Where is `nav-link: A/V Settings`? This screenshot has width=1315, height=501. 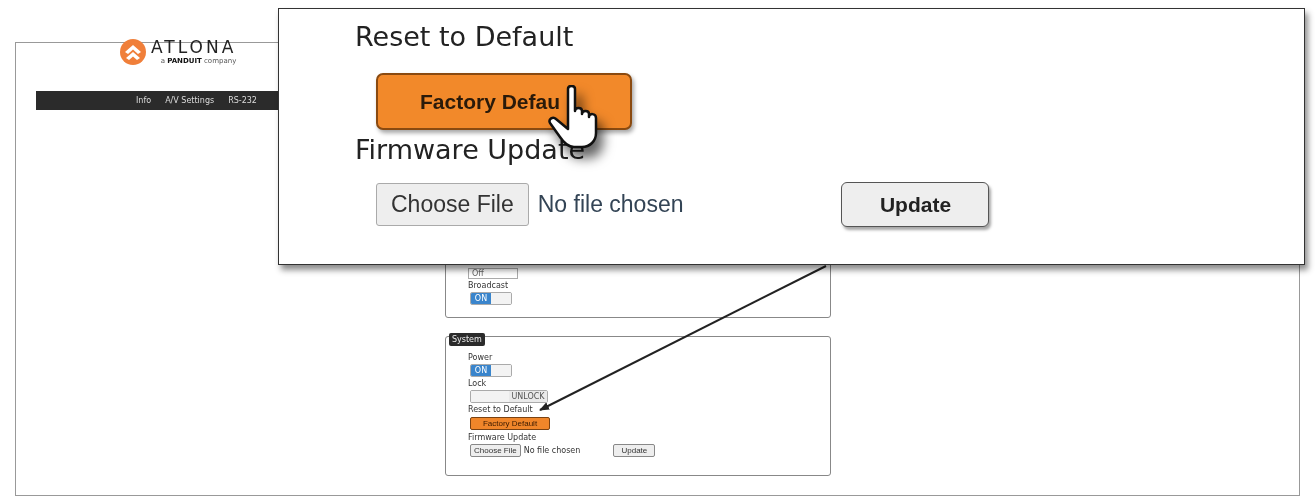
nav-link: A/V Settings is located at coordinates (190, 100).